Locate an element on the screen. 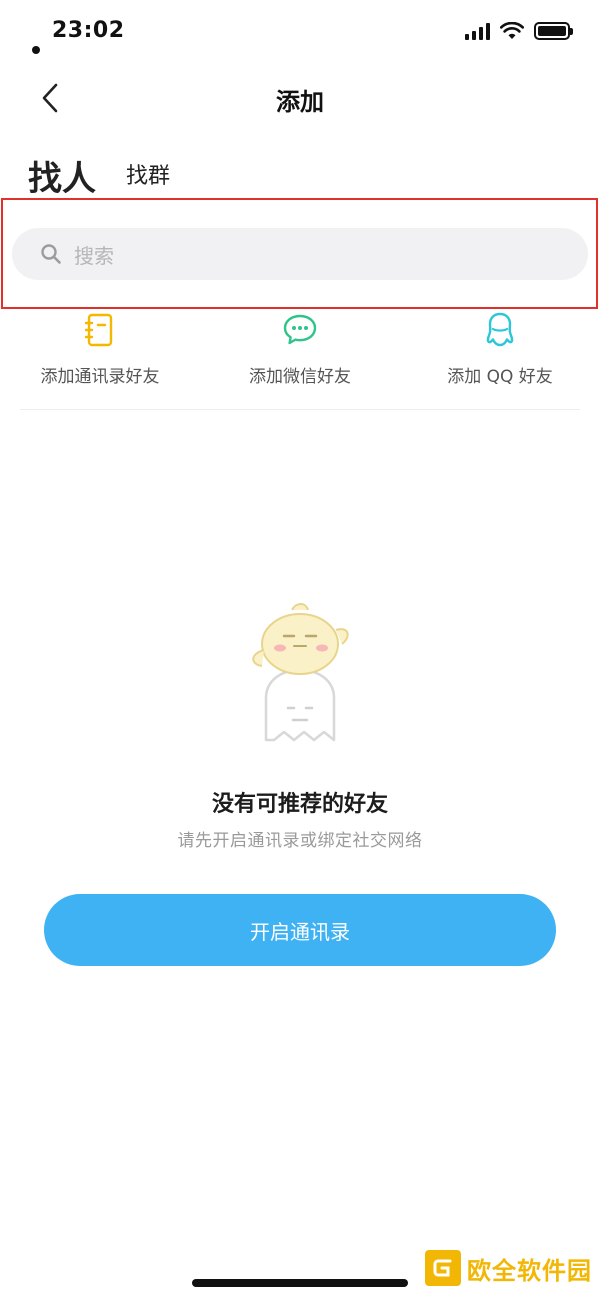 The image size is (600, 1298). add-wechat-friends-button: 添加微信好友 is located at coordinates (300, 349).